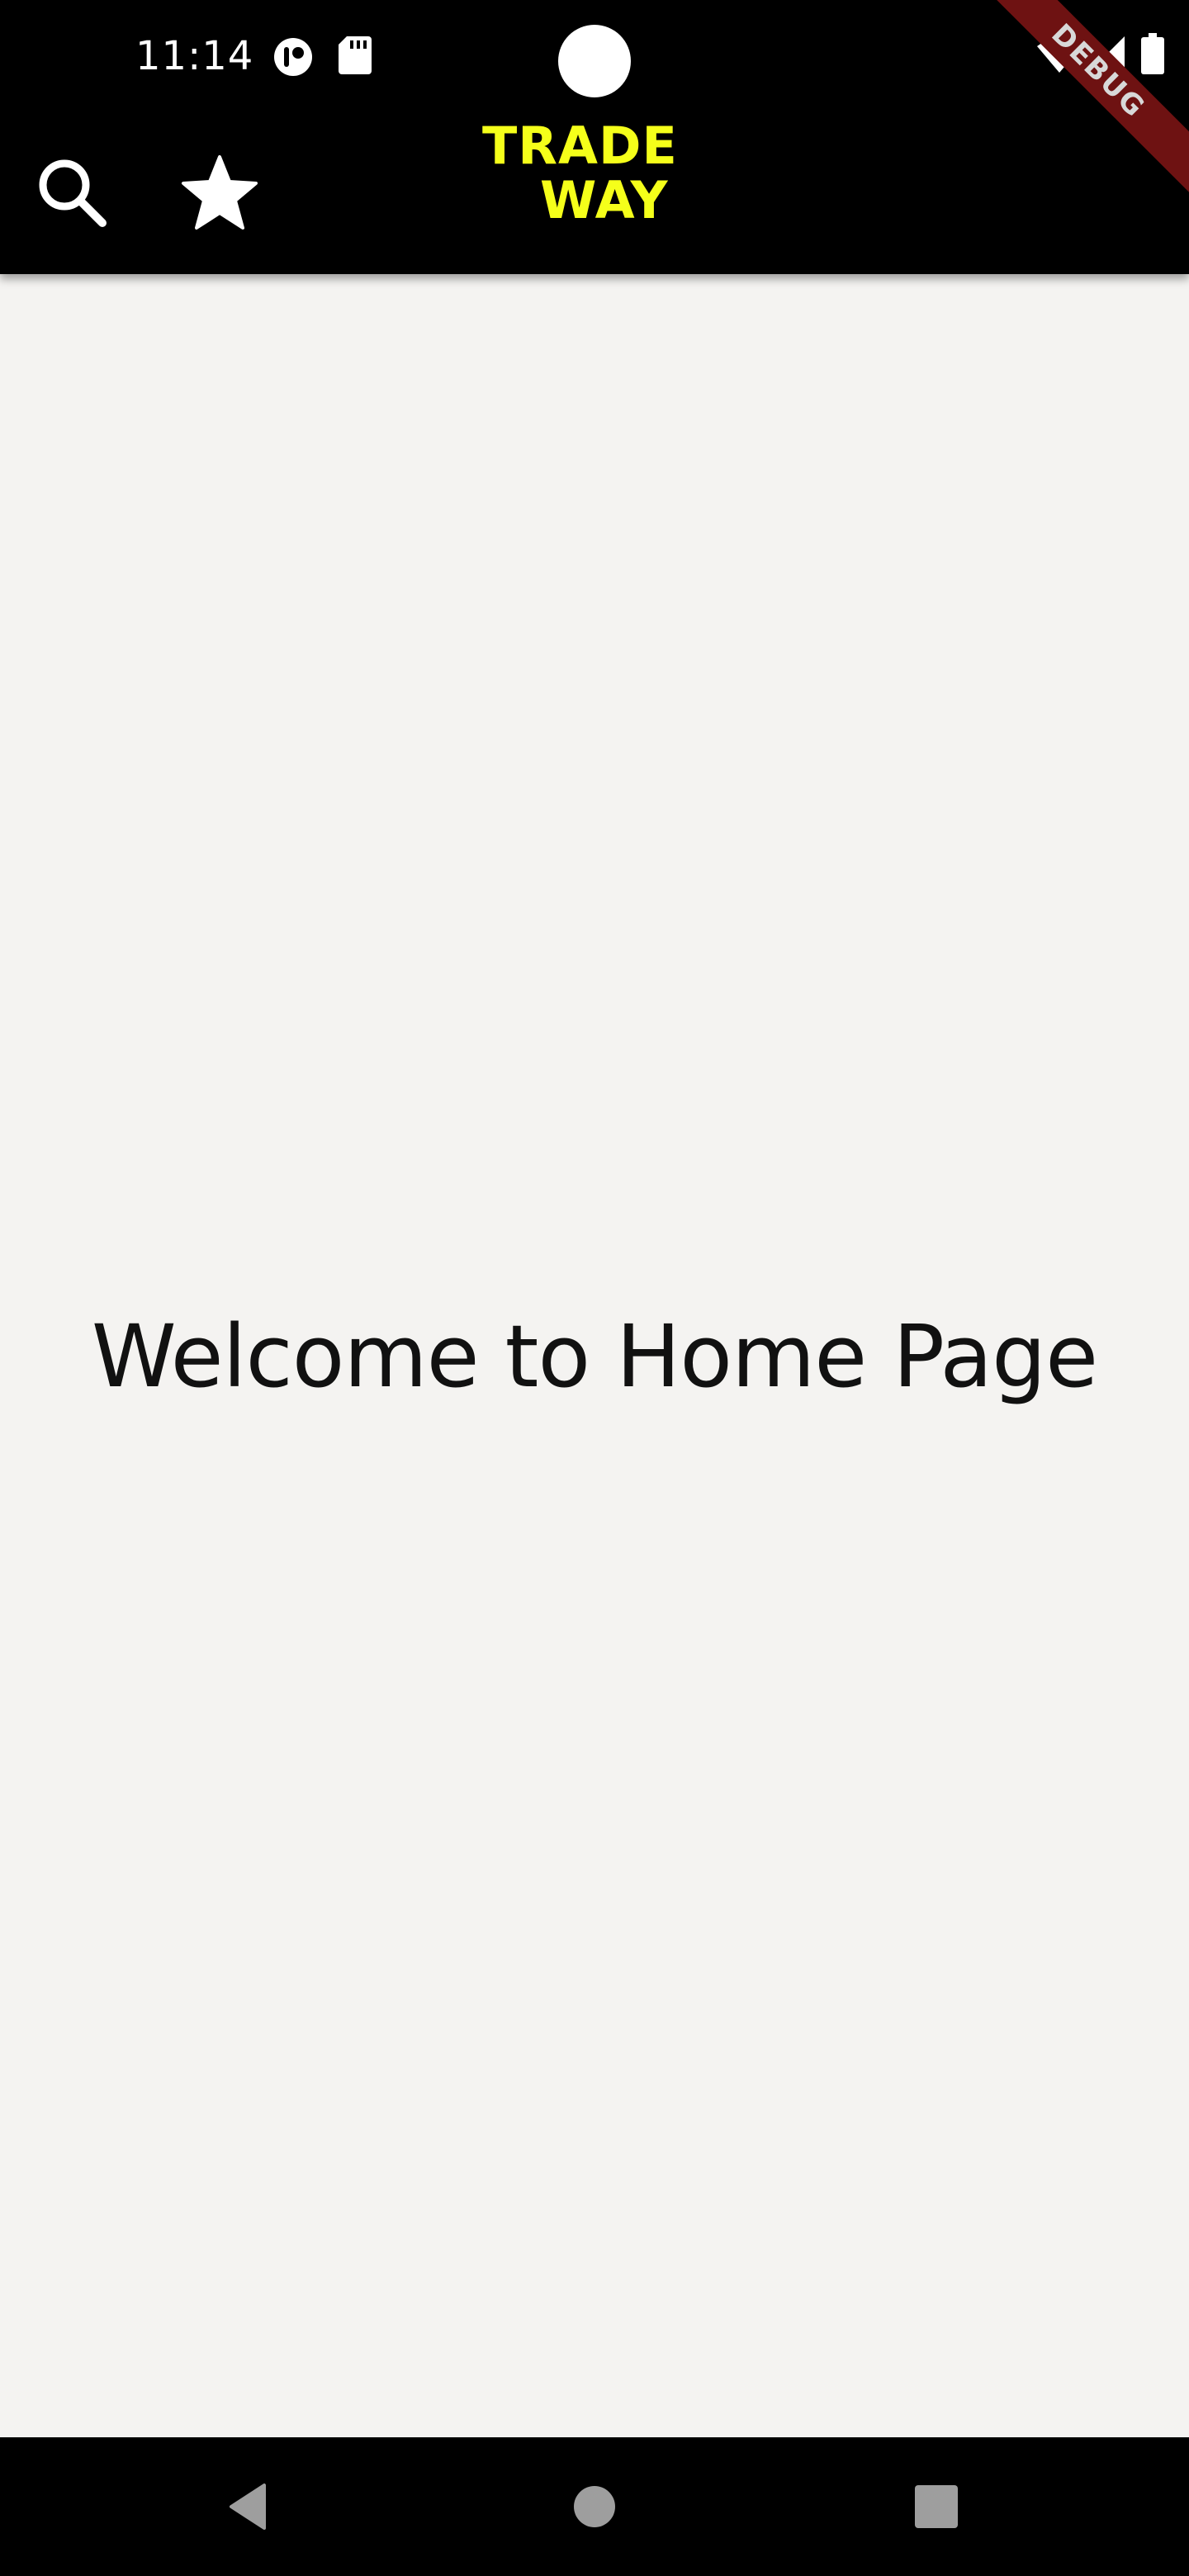 Image resolution: width=1189 pixels, height=2576 pixels. Describe the element at coordinates (580, 146) in the screenshot. I see `logo-text-trade: TRADE` at that location.